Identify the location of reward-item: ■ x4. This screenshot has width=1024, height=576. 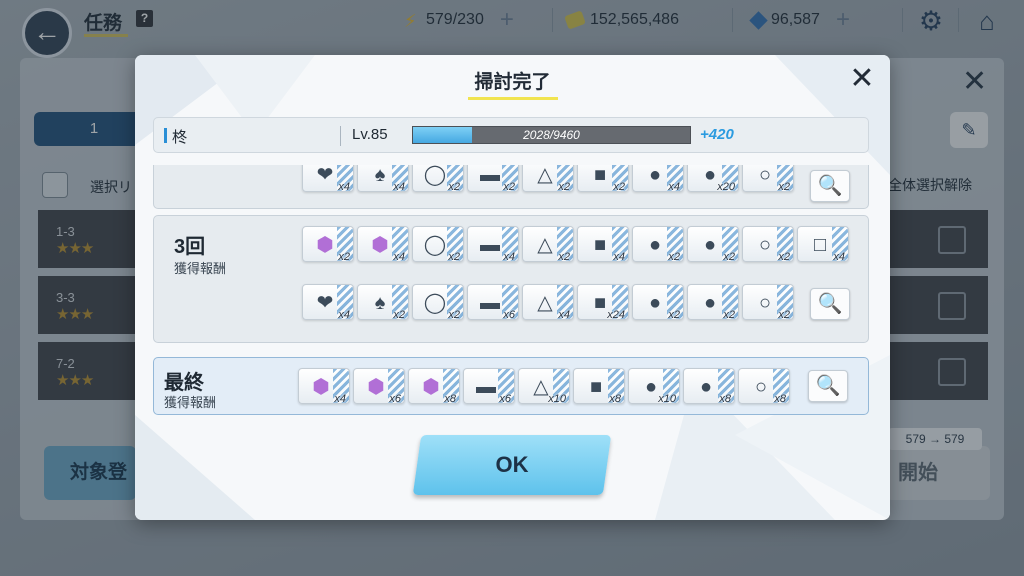
(603, 244).